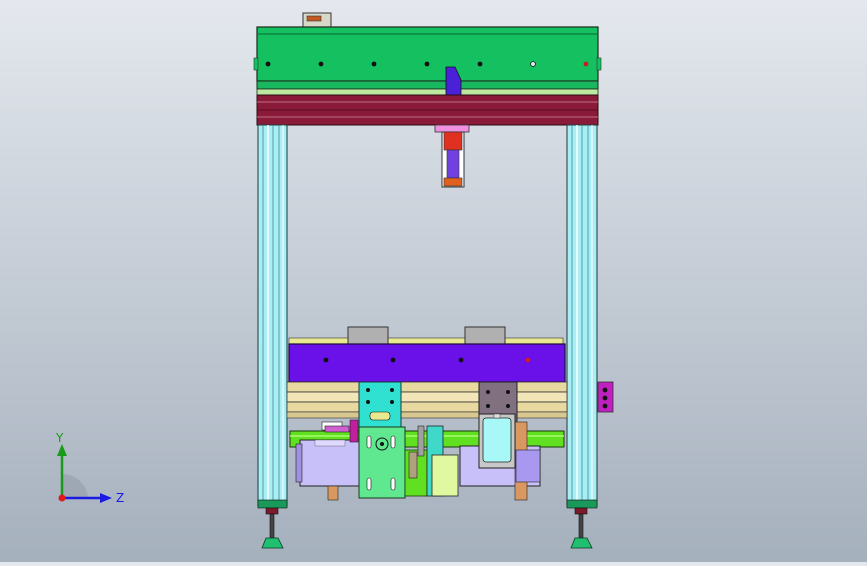 This screenshot has width=867, height=566. What do you see at coordinates (427, 110) in the screenshot?
I see `crossbar` at bounding box center [427, 110].